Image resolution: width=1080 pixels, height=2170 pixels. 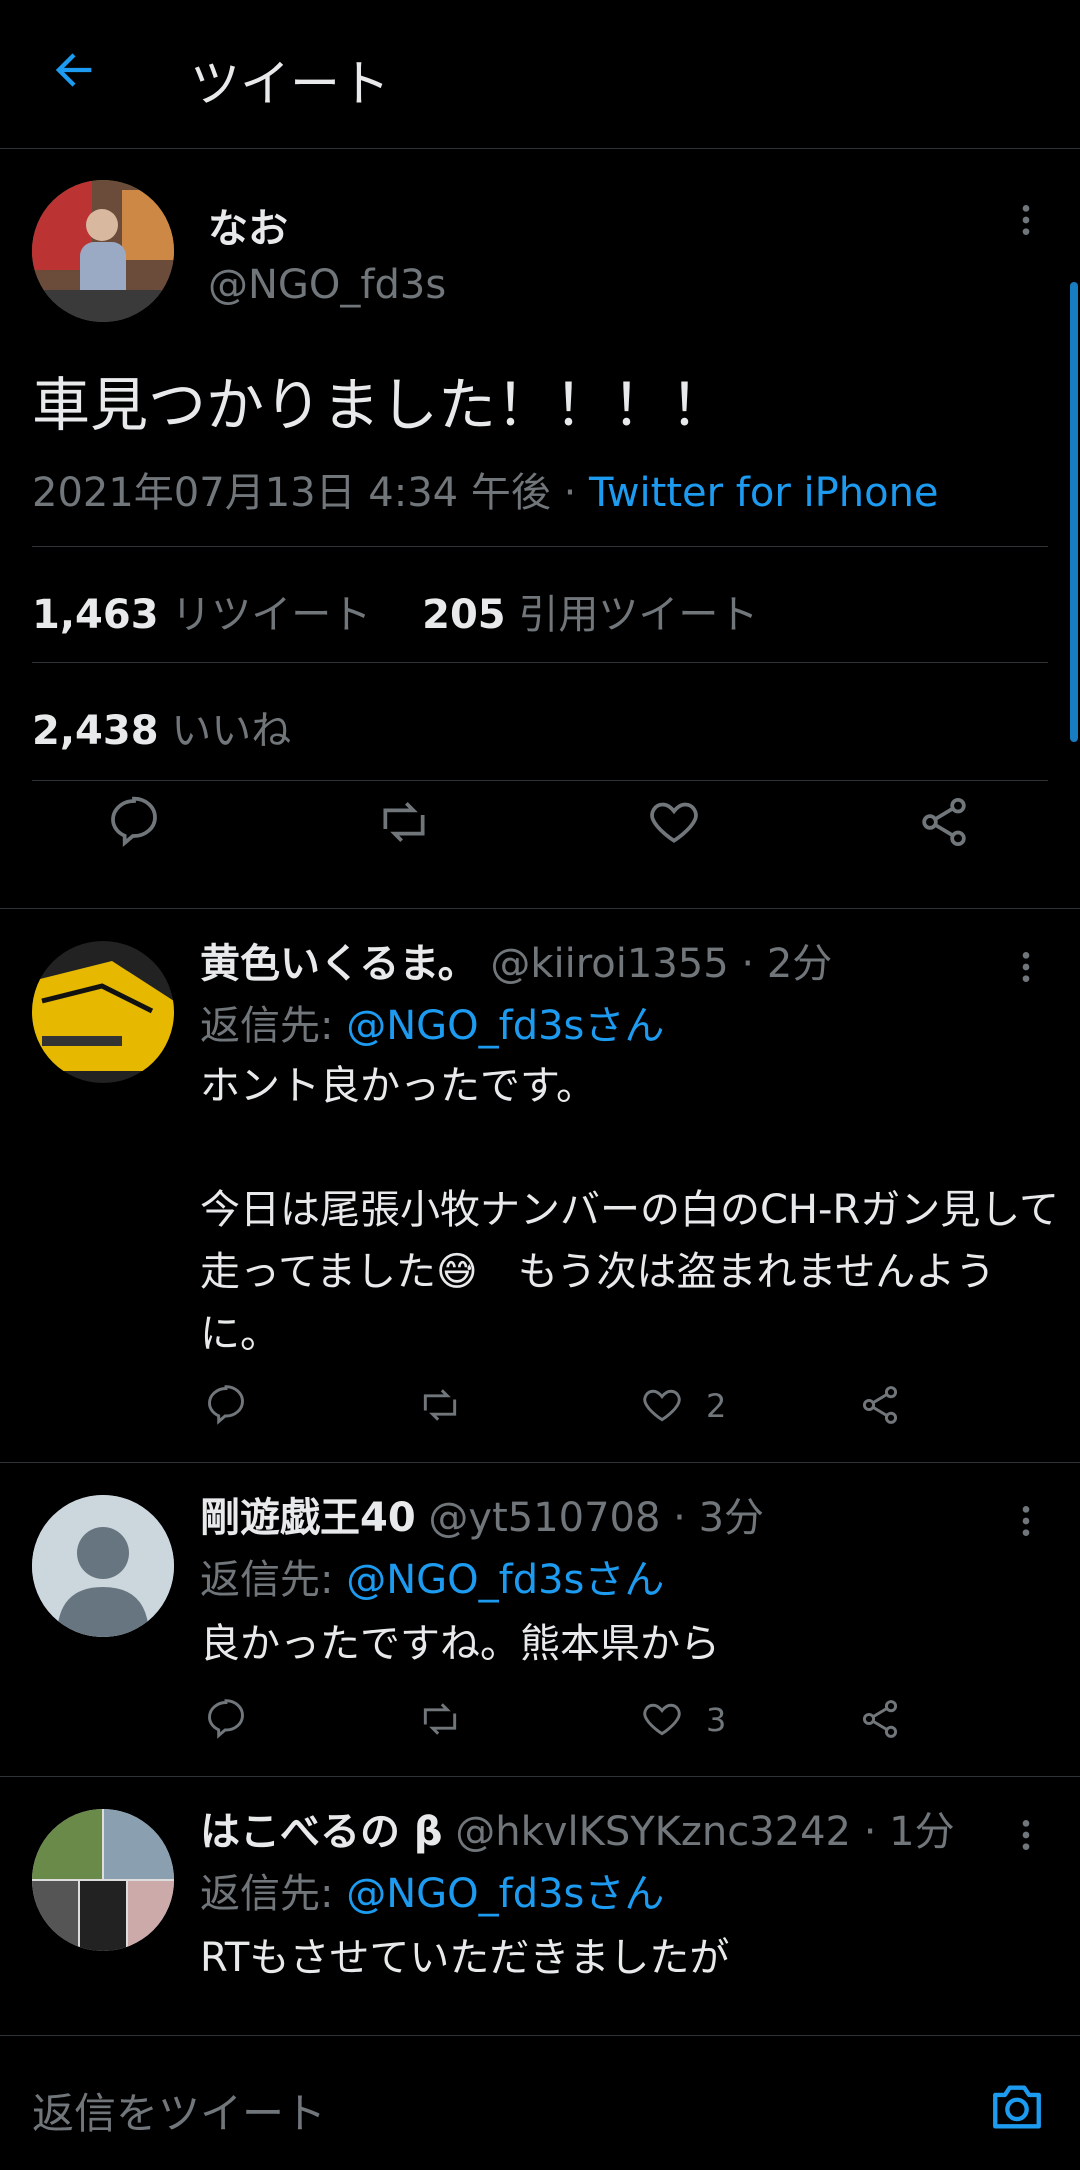 I want to click on reply-actions: 2, so click(x=560, y=1413).